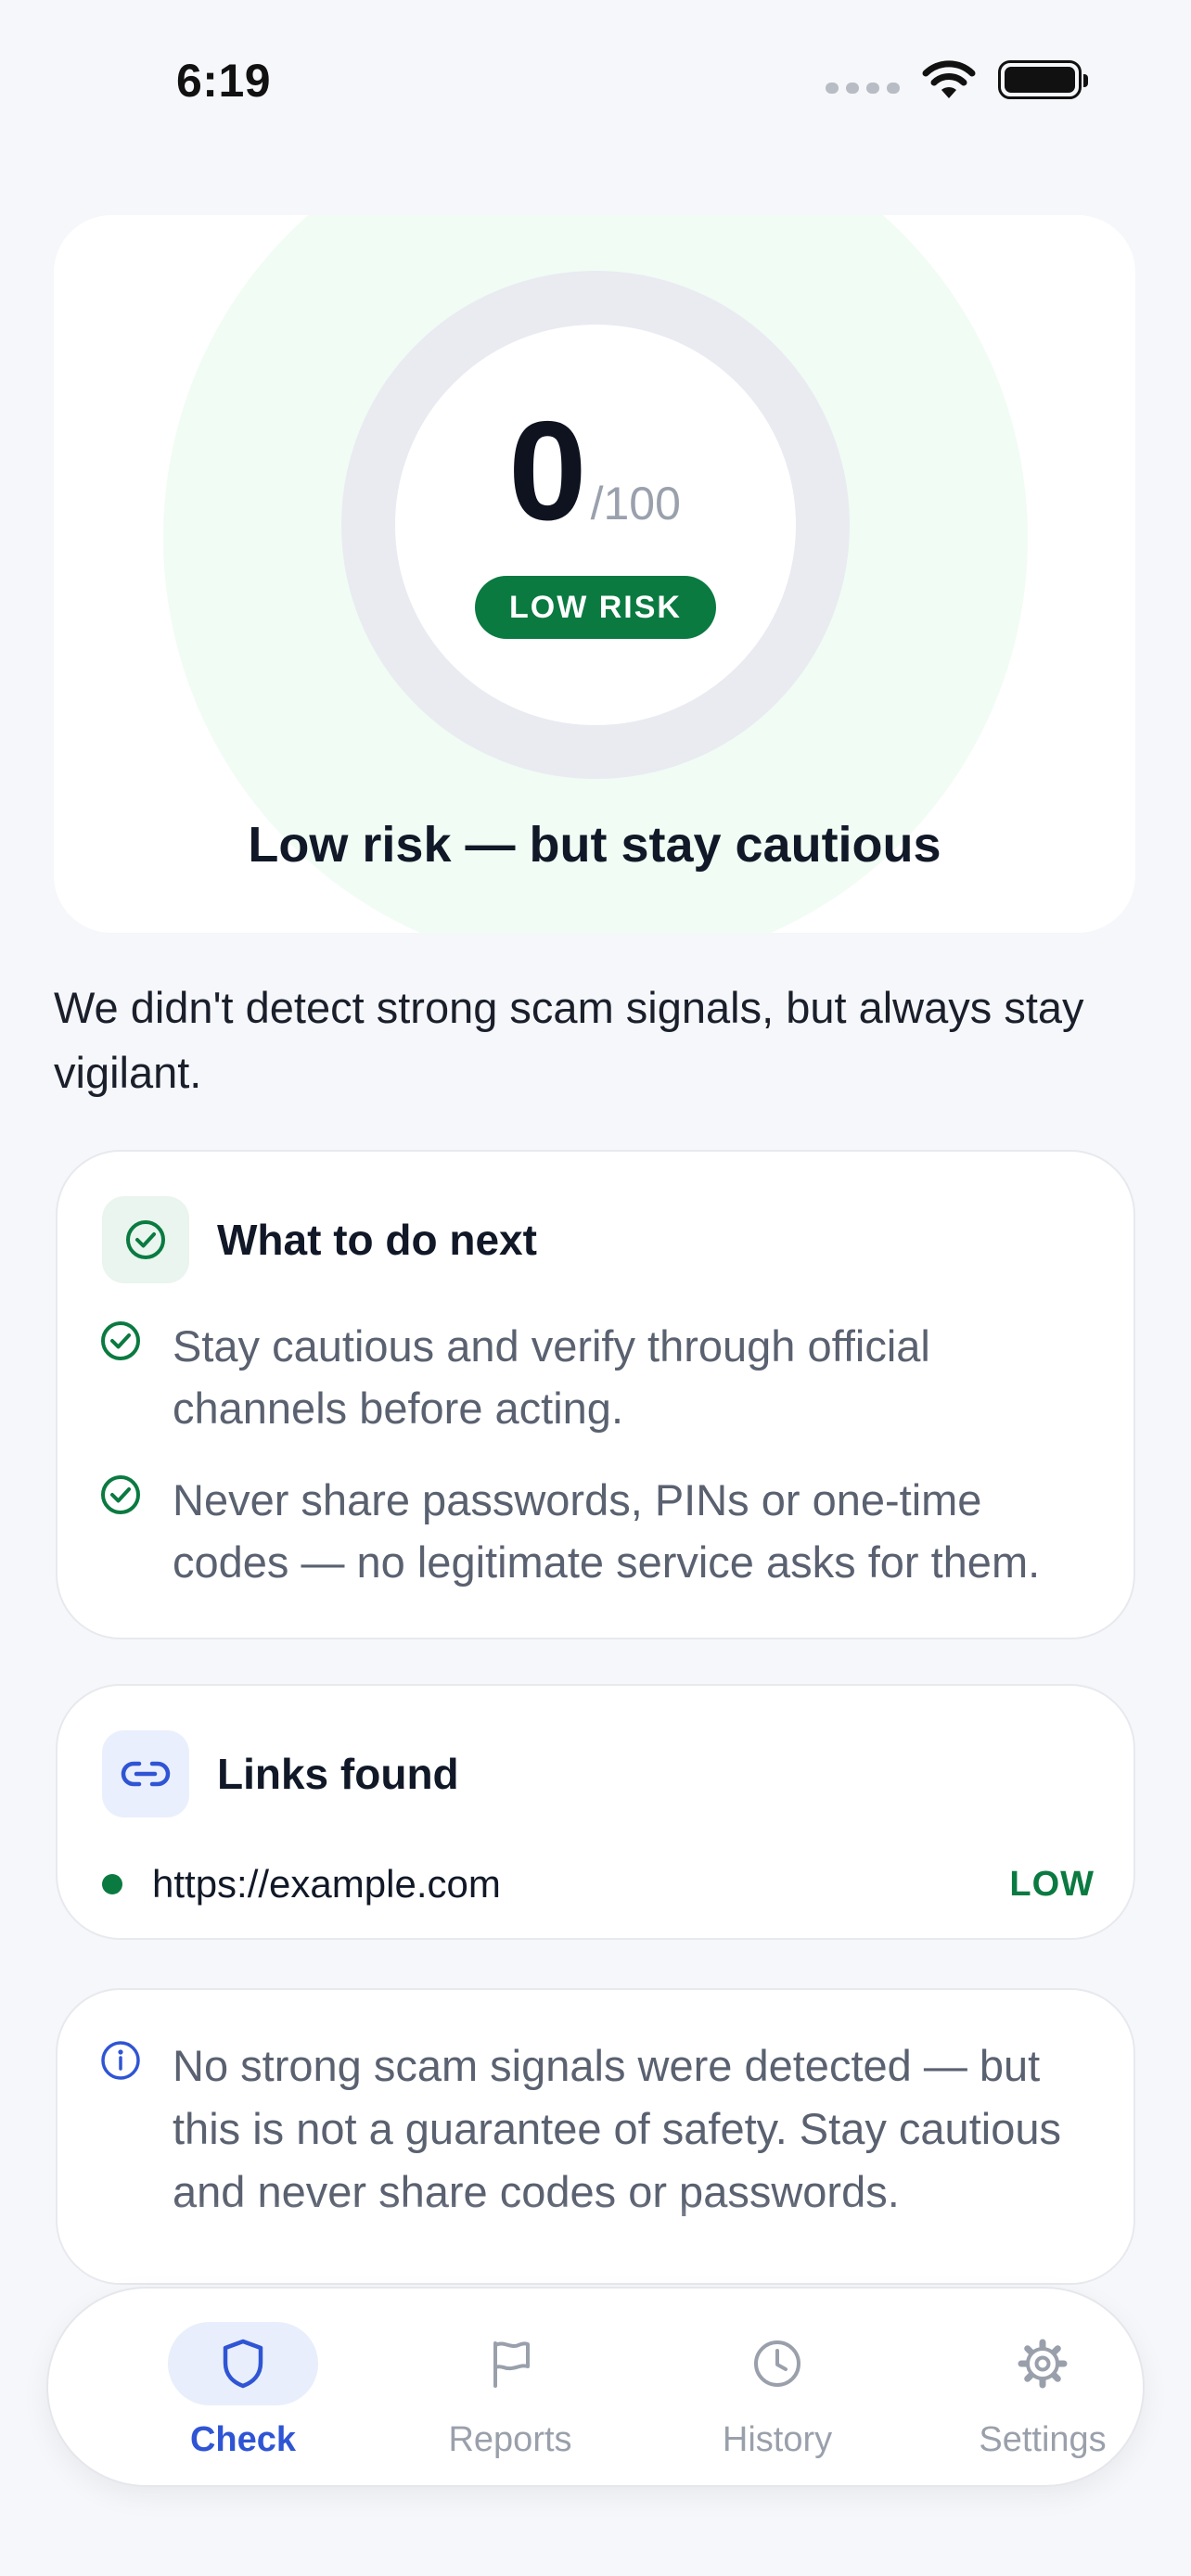 The image size is (1191, 2576). What do you see at coordinates (594, 845) in the screenshot?
I see `score-headline: Low risk — but stay cautious` at bounding box center [594, 845].